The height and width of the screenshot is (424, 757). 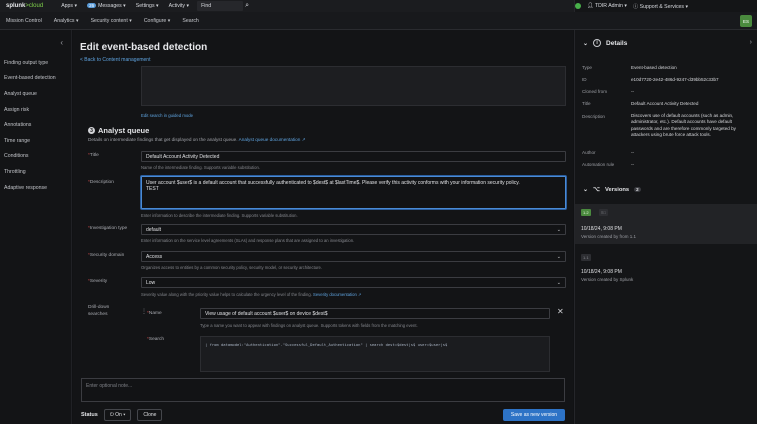 I want to click on messages-menu: 26 Messages ▾, so click(x=106, y=6).